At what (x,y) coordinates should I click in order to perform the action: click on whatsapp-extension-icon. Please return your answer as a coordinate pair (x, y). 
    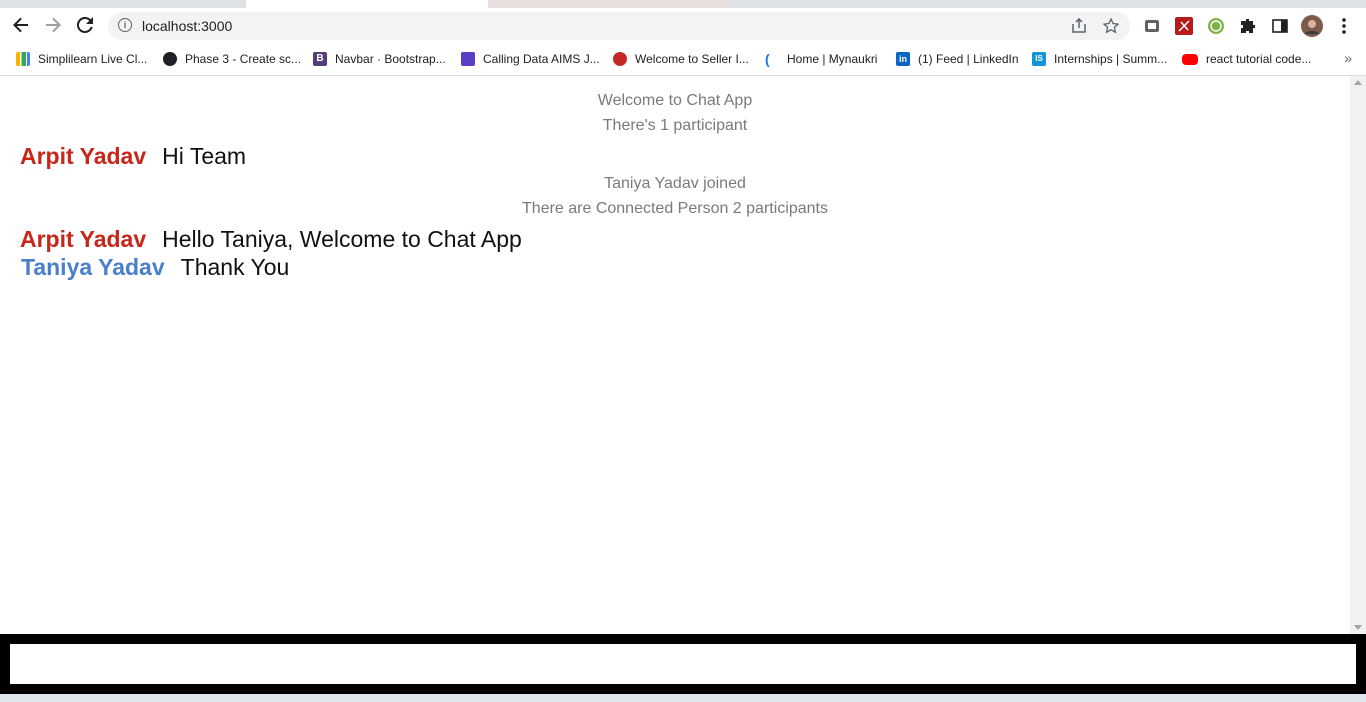
    Looking at the image, I should click on (1216, 26).